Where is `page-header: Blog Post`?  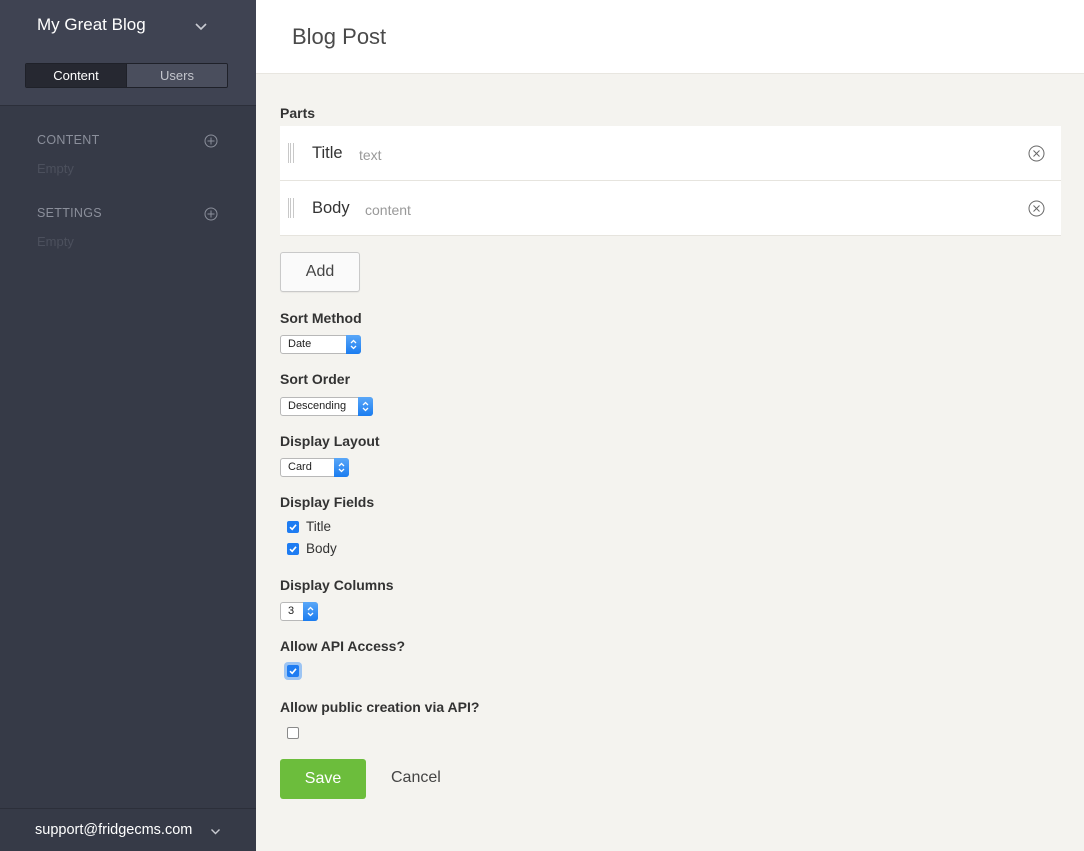
page-header: Blog Post is located at coordinates (670, 37).